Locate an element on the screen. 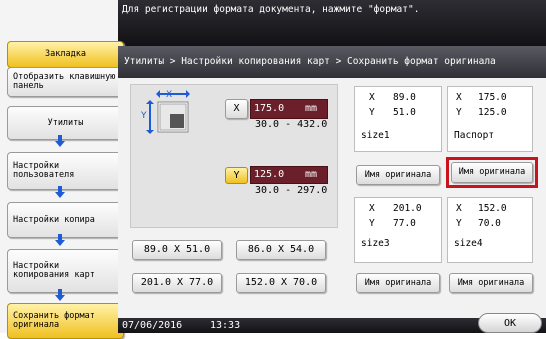 The height and width of the screenshot is (339, 546). preset-button: 89.0 X 51.0 is located at coordinates (177, 250).